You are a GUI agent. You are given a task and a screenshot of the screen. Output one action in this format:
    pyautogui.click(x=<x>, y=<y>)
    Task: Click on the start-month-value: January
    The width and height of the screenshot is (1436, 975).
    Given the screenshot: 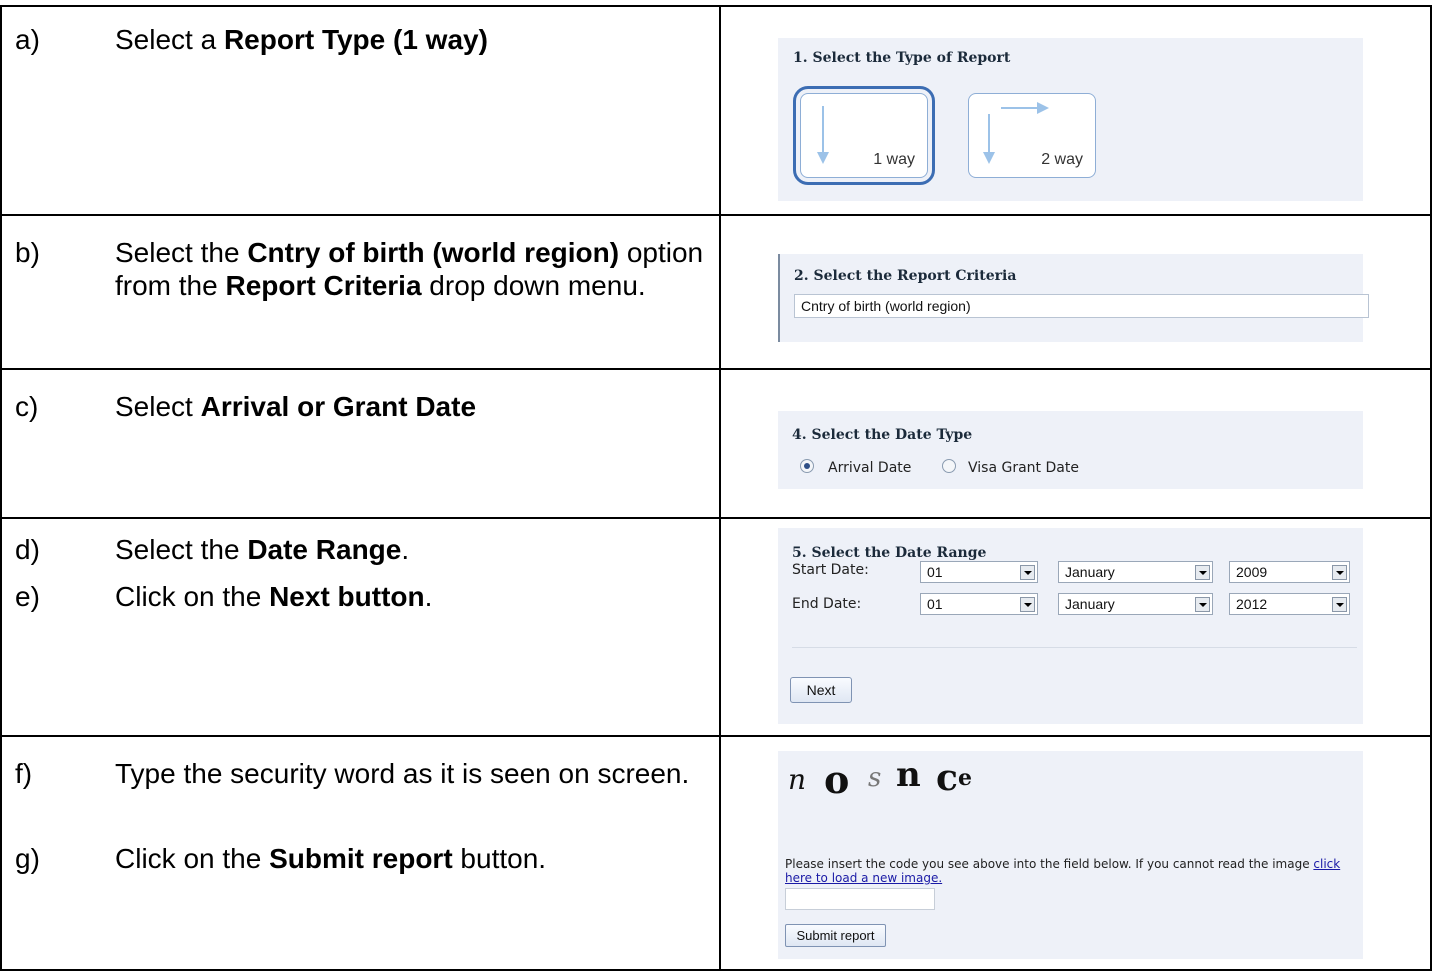 What is the action you would take?
    pyautogui.click(x=1090, y=572)
    